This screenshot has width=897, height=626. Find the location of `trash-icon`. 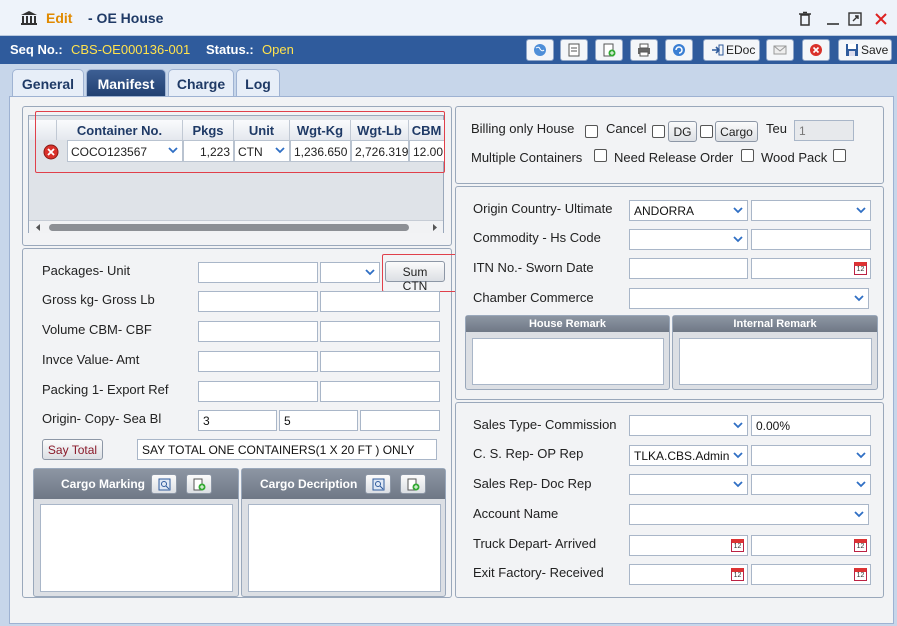

trash-icon is located at coordinates (805, 19).